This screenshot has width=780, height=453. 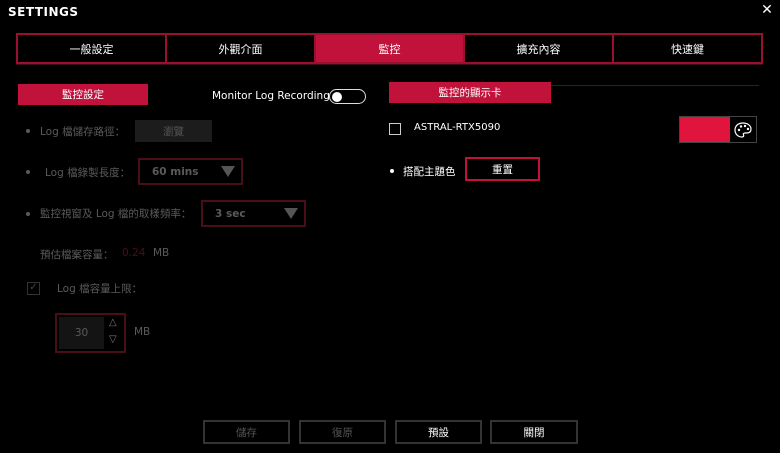 What do you see at coordinates (100, 289) in the screenshot?
I see `limit-label: Log 檔容量上限：` at bounding box center [100, 289].